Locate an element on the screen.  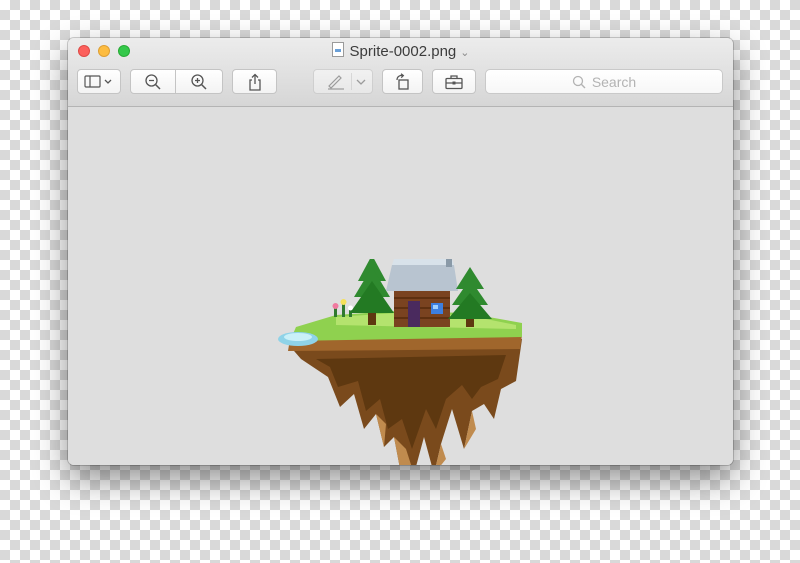
chevron-down-icon is located at coordinates (361, 82).